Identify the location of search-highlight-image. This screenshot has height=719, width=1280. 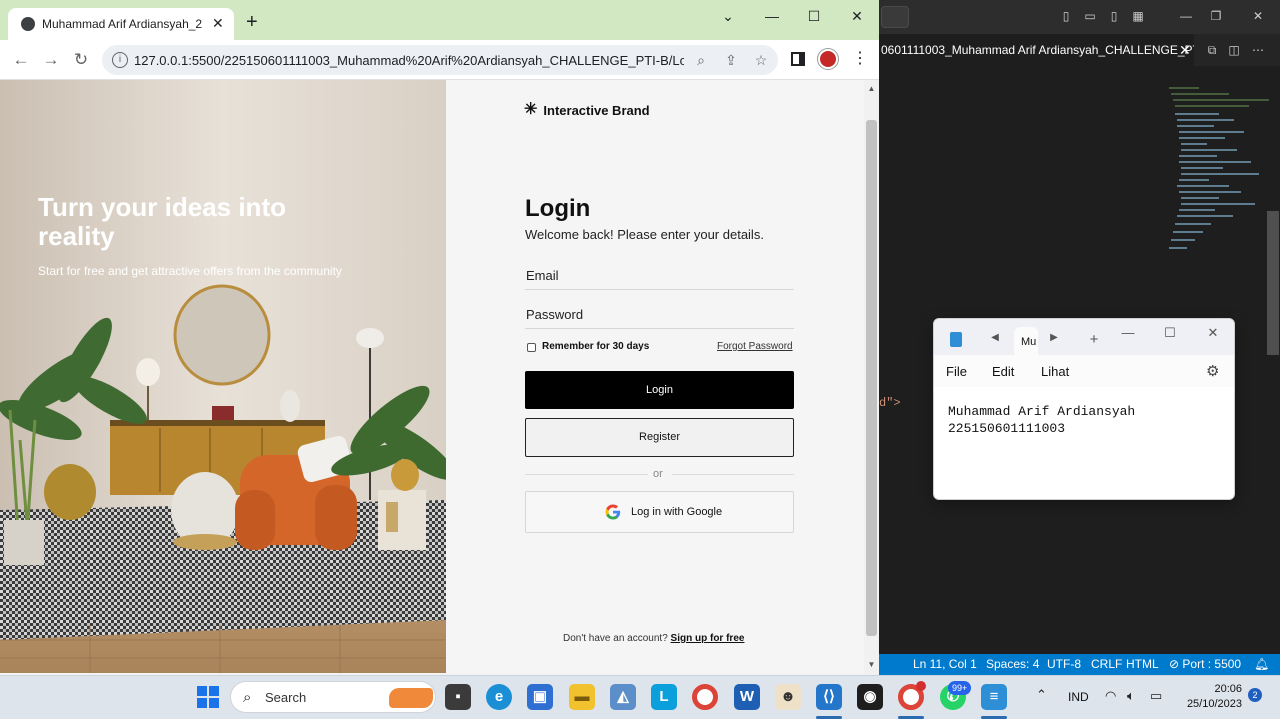
(411, 698).